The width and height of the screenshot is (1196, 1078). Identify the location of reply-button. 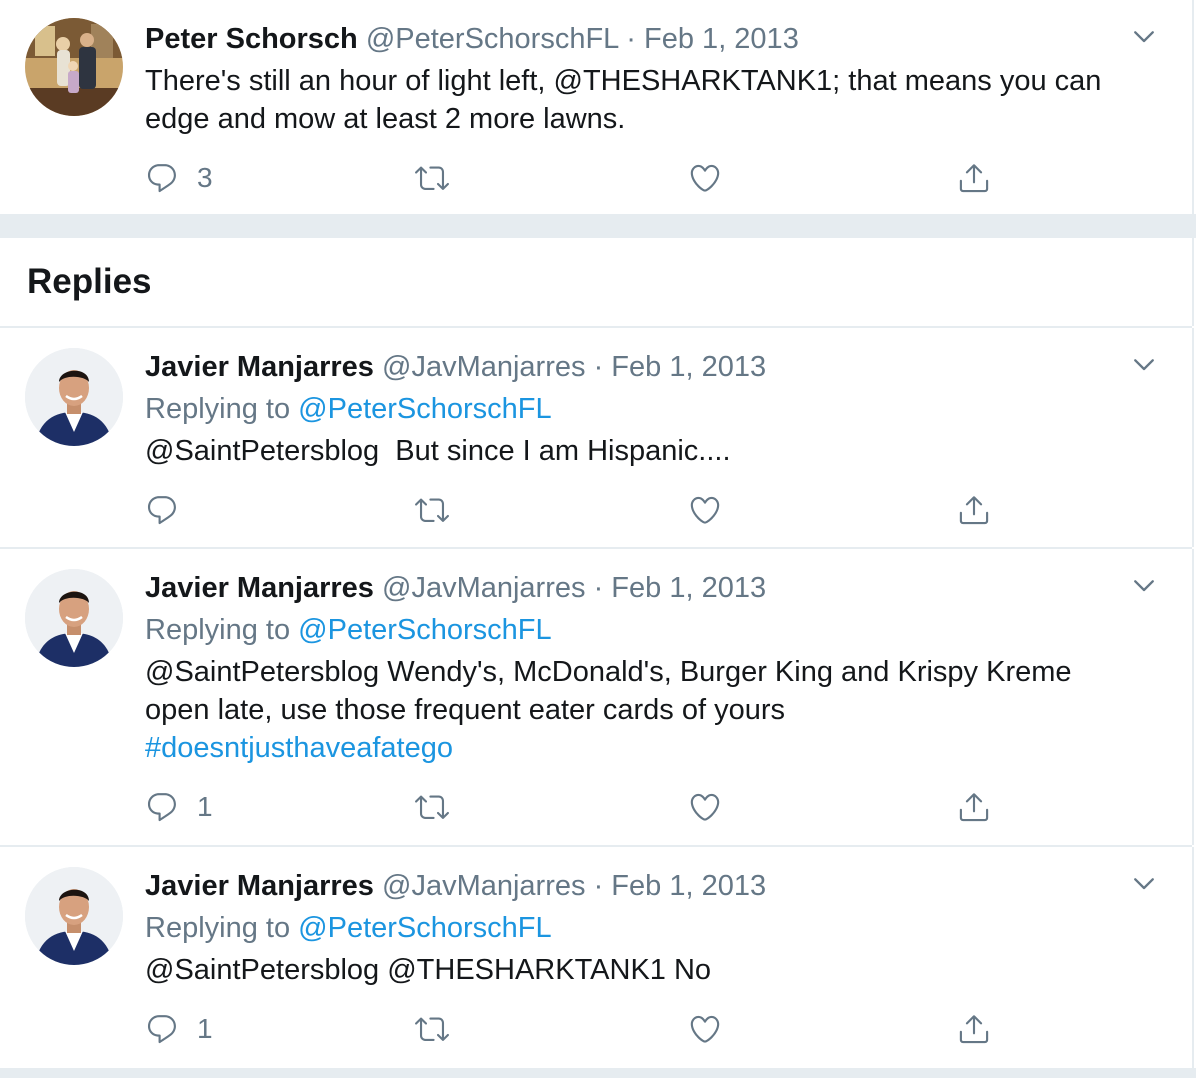
(162, 510).